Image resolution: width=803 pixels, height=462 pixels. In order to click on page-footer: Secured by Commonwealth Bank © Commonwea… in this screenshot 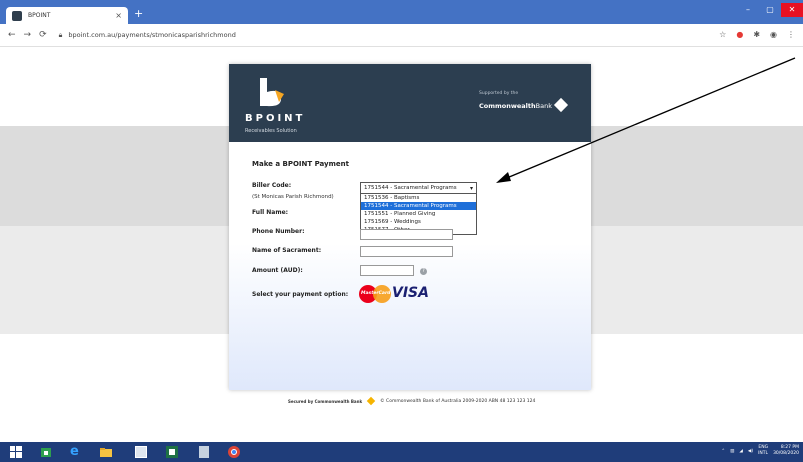, I will do `click(412, 401)`.